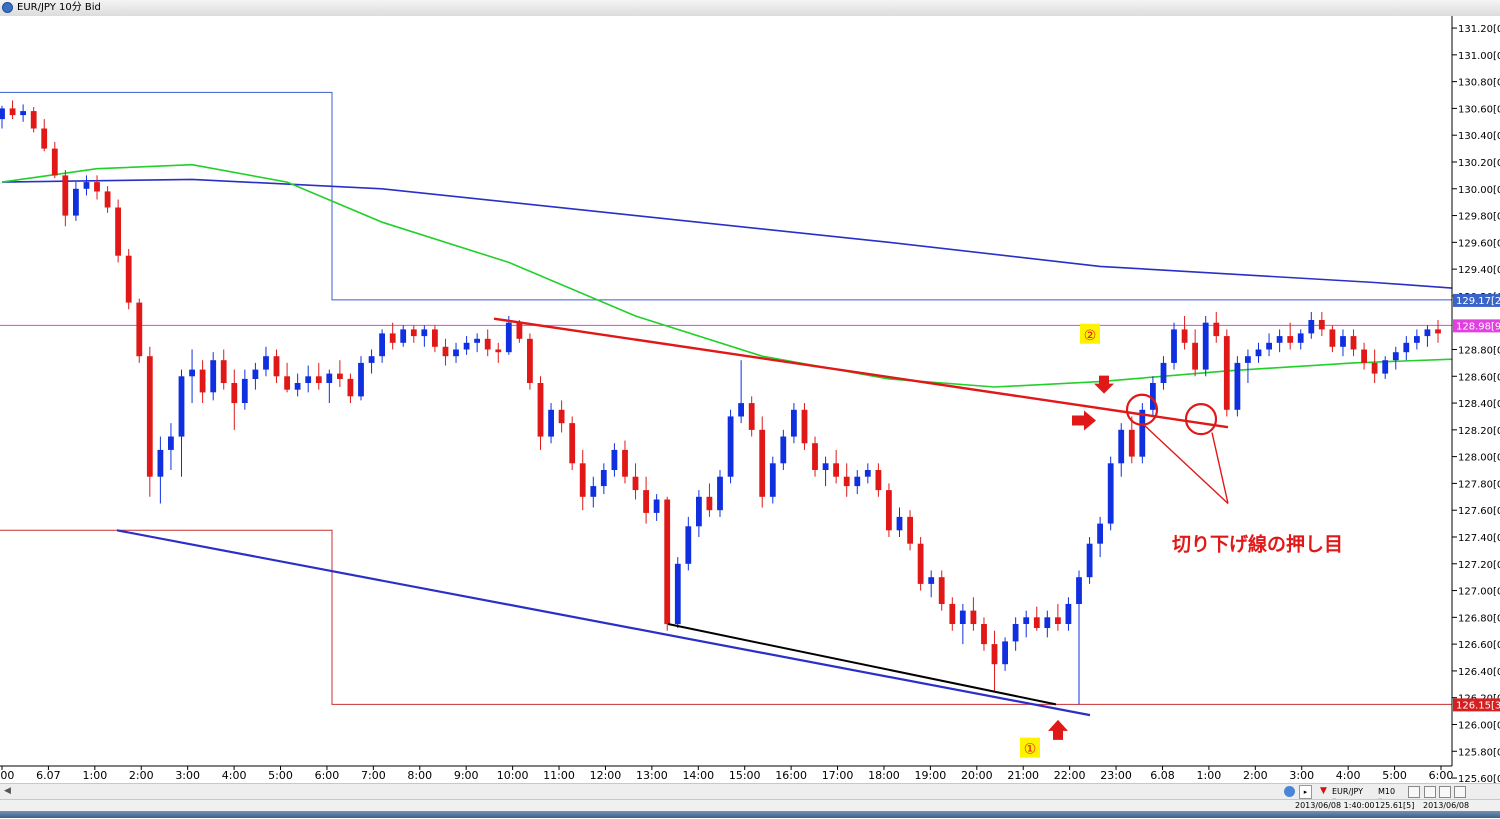 Image resolution: width=1500 pixels, height=819 pixels. What do you see at coordinates (1479, 618) in the screenshot?
I see `price-tick-label: 126.80[0` at bounding box center [1479, 618].